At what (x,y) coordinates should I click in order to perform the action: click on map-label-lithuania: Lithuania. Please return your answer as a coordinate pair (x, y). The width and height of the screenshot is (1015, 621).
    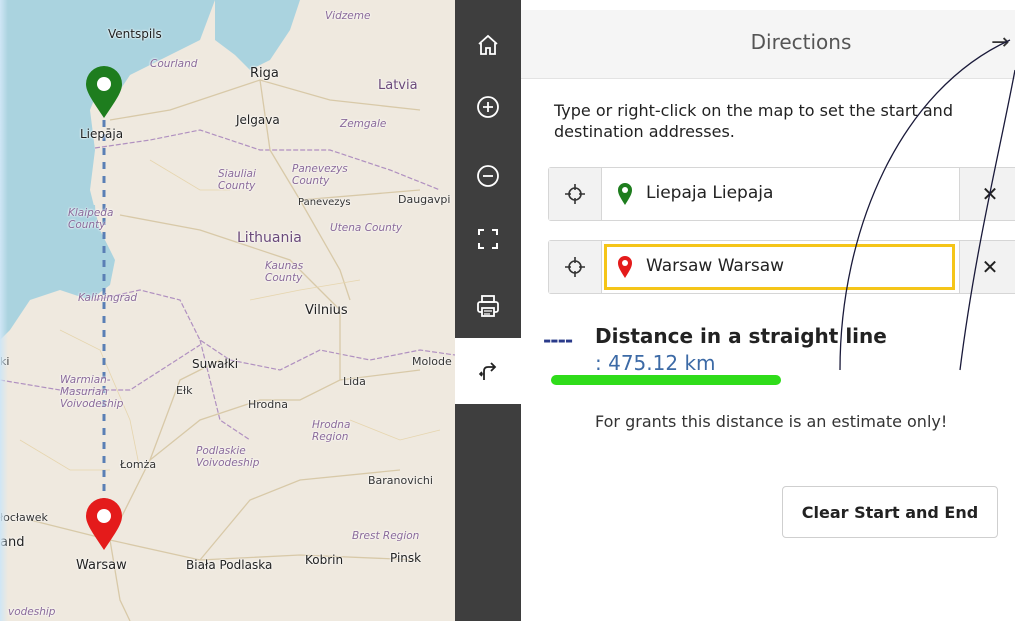
    Looking at the image, I should click on (269, 238).